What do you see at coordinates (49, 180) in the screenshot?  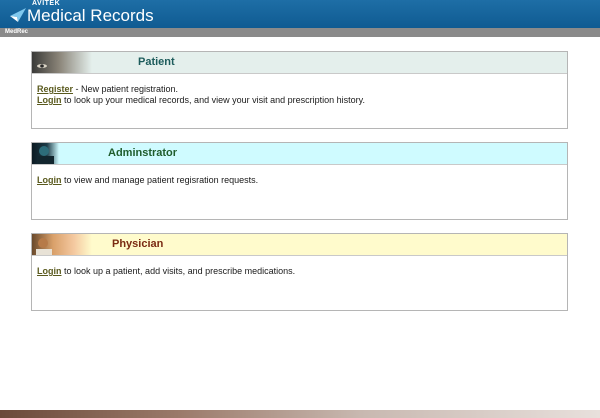 I see `administrator-login-link: Login` at bounding box center [49, 180].